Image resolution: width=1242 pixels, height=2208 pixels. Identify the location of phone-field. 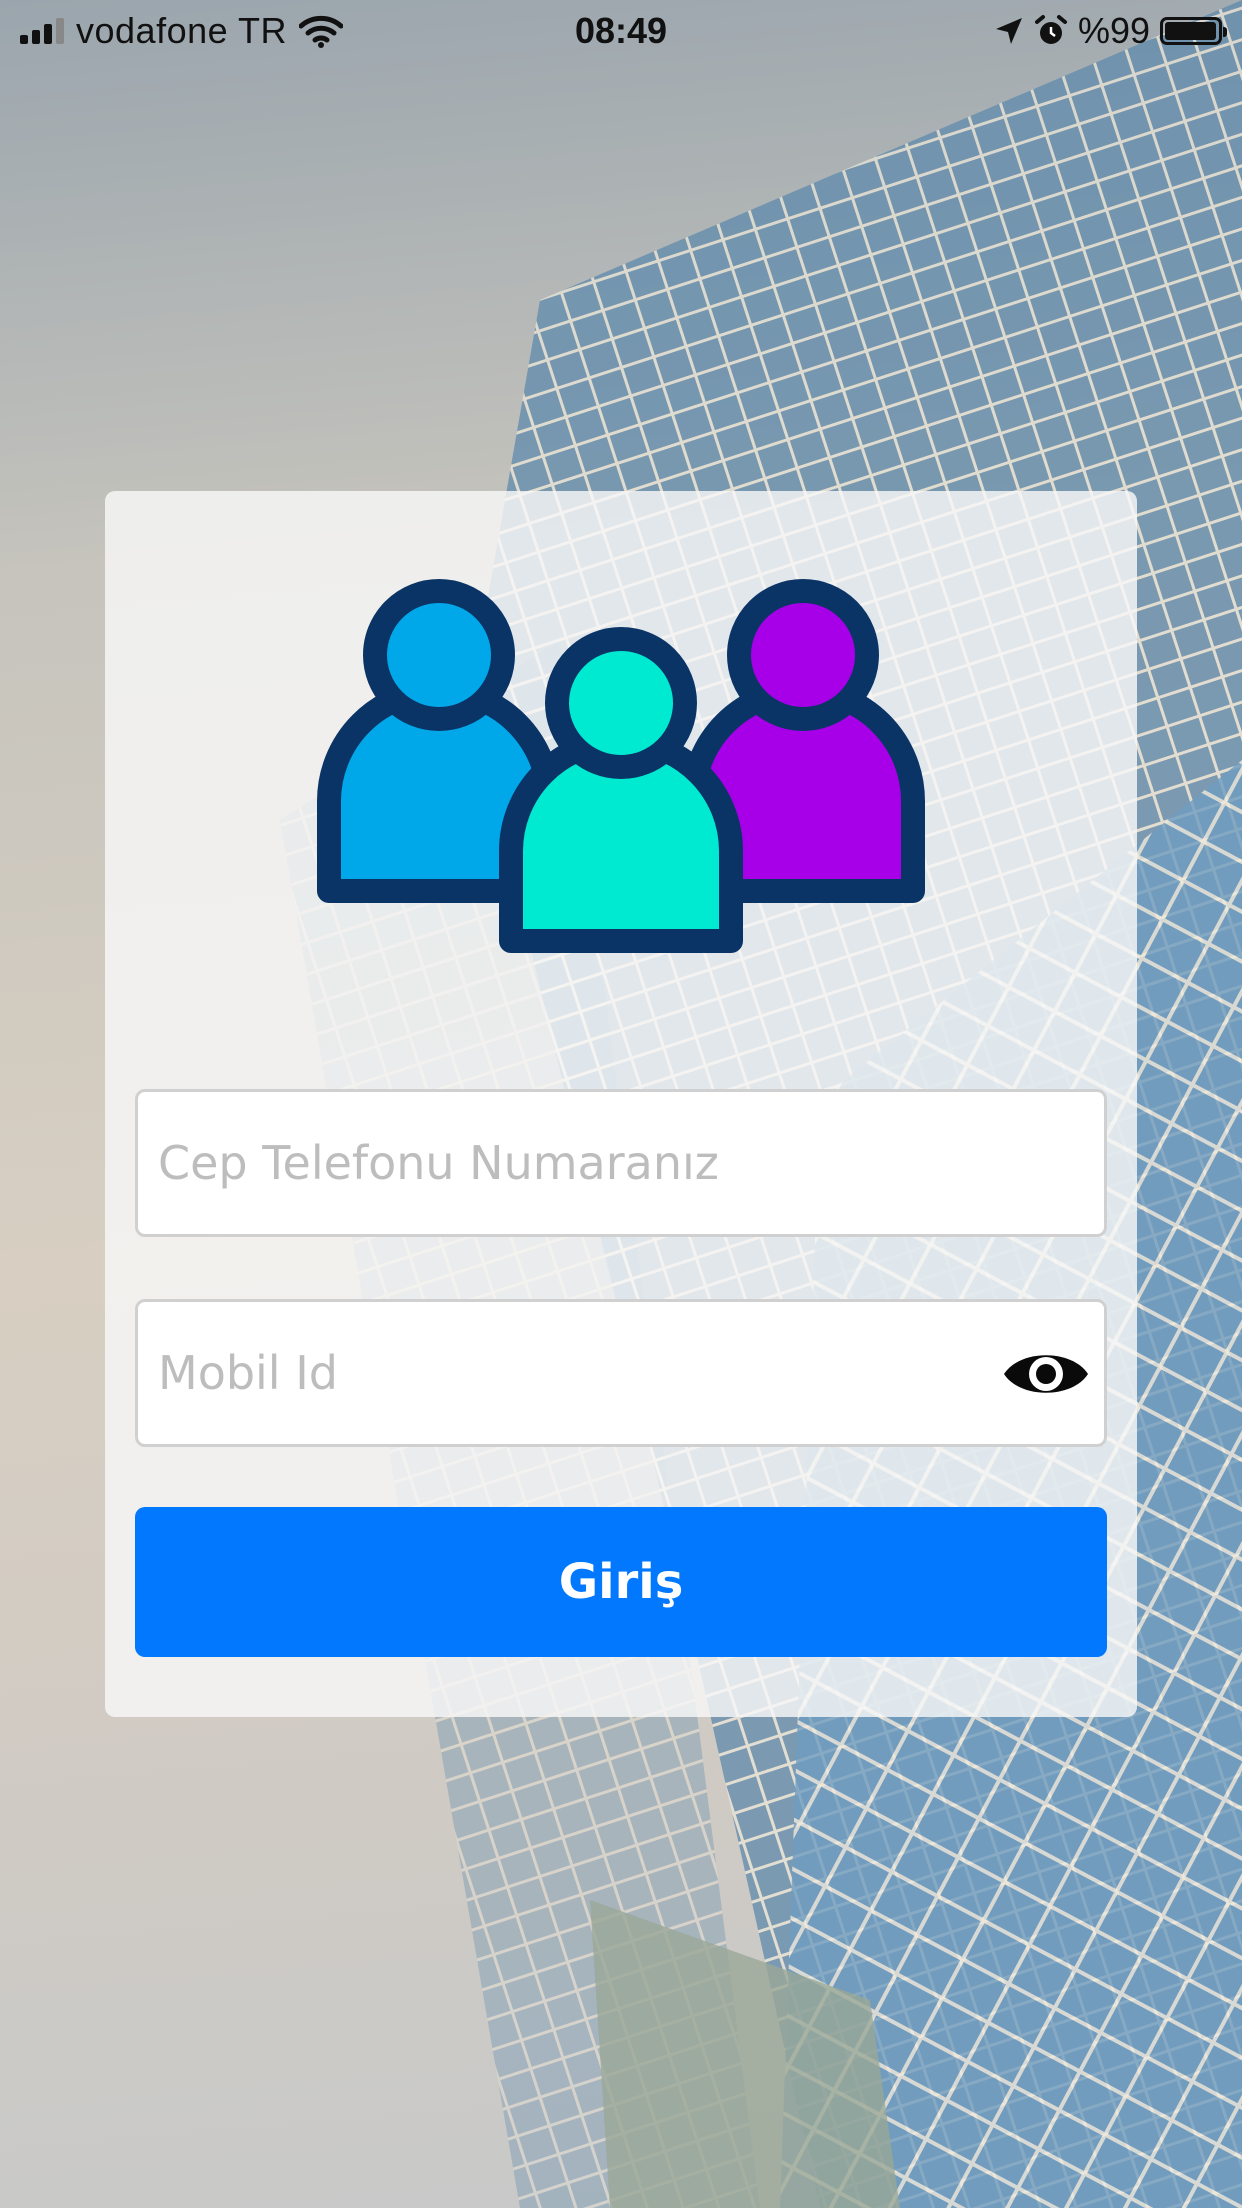
(621, 1163).